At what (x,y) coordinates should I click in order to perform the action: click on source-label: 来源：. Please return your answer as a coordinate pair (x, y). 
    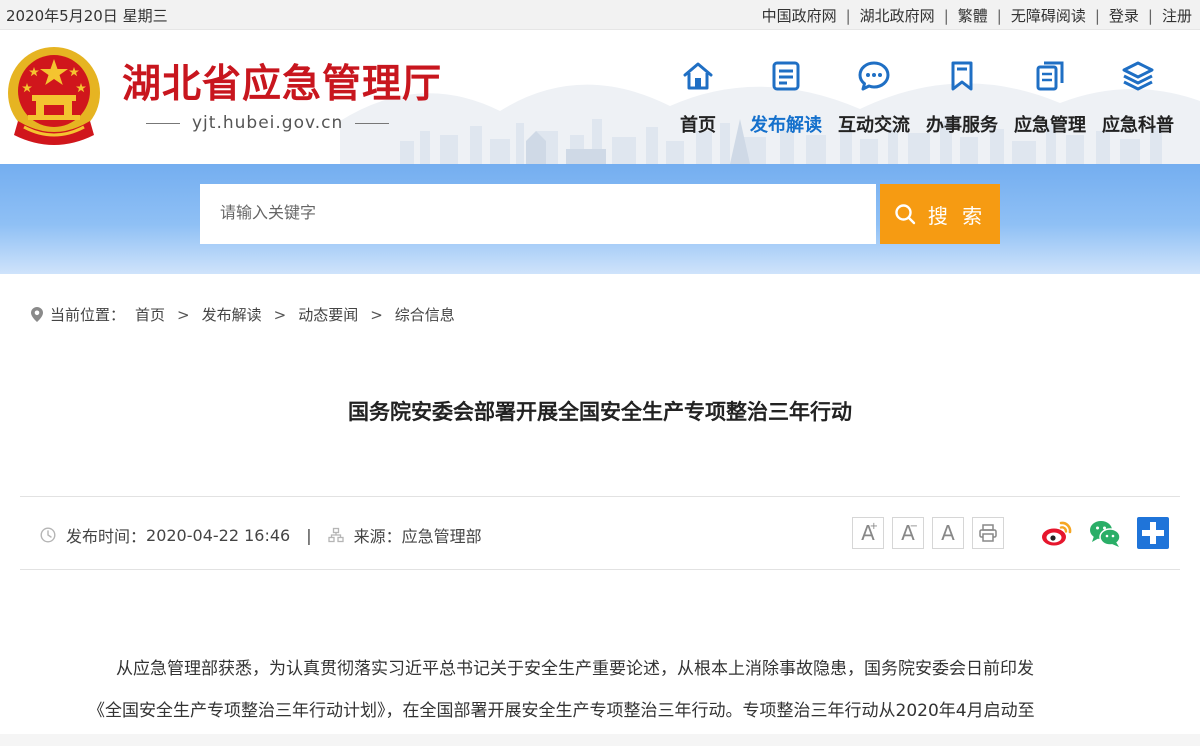
    Looking at the image, I should click on (377, 536).